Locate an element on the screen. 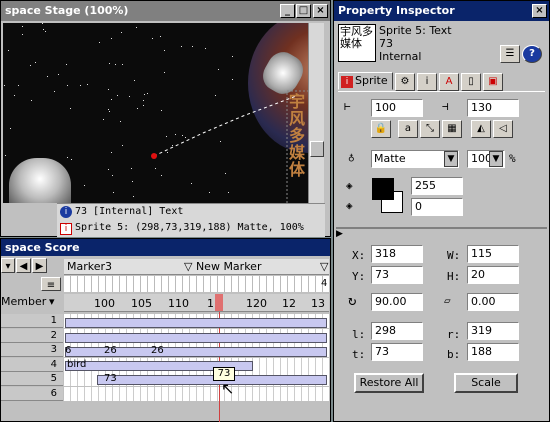 The height and width of the screenshot is (422, 550). marker-nav: ▾ ◀ ▶ is located at coordinates (32, 266).